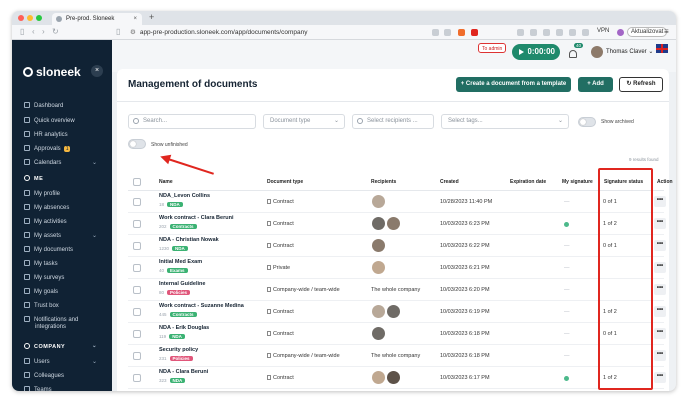  I want to click on sidebar-item-dashboard: Dashboard, so click(43, 105).